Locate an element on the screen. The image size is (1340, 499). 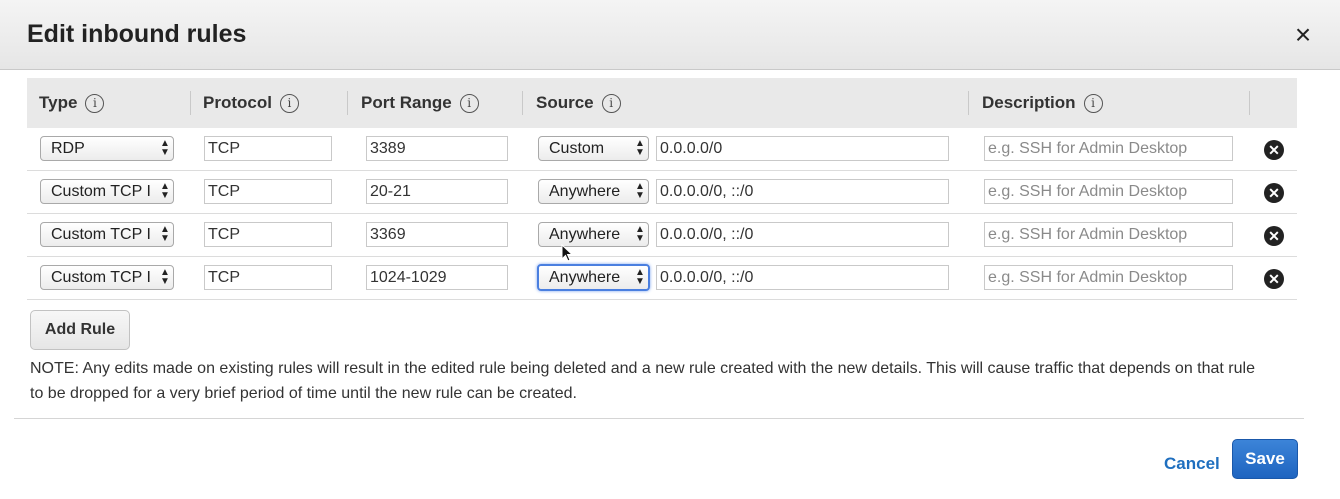
cancel-button: Cancel is located at coordinates (1192, 464).